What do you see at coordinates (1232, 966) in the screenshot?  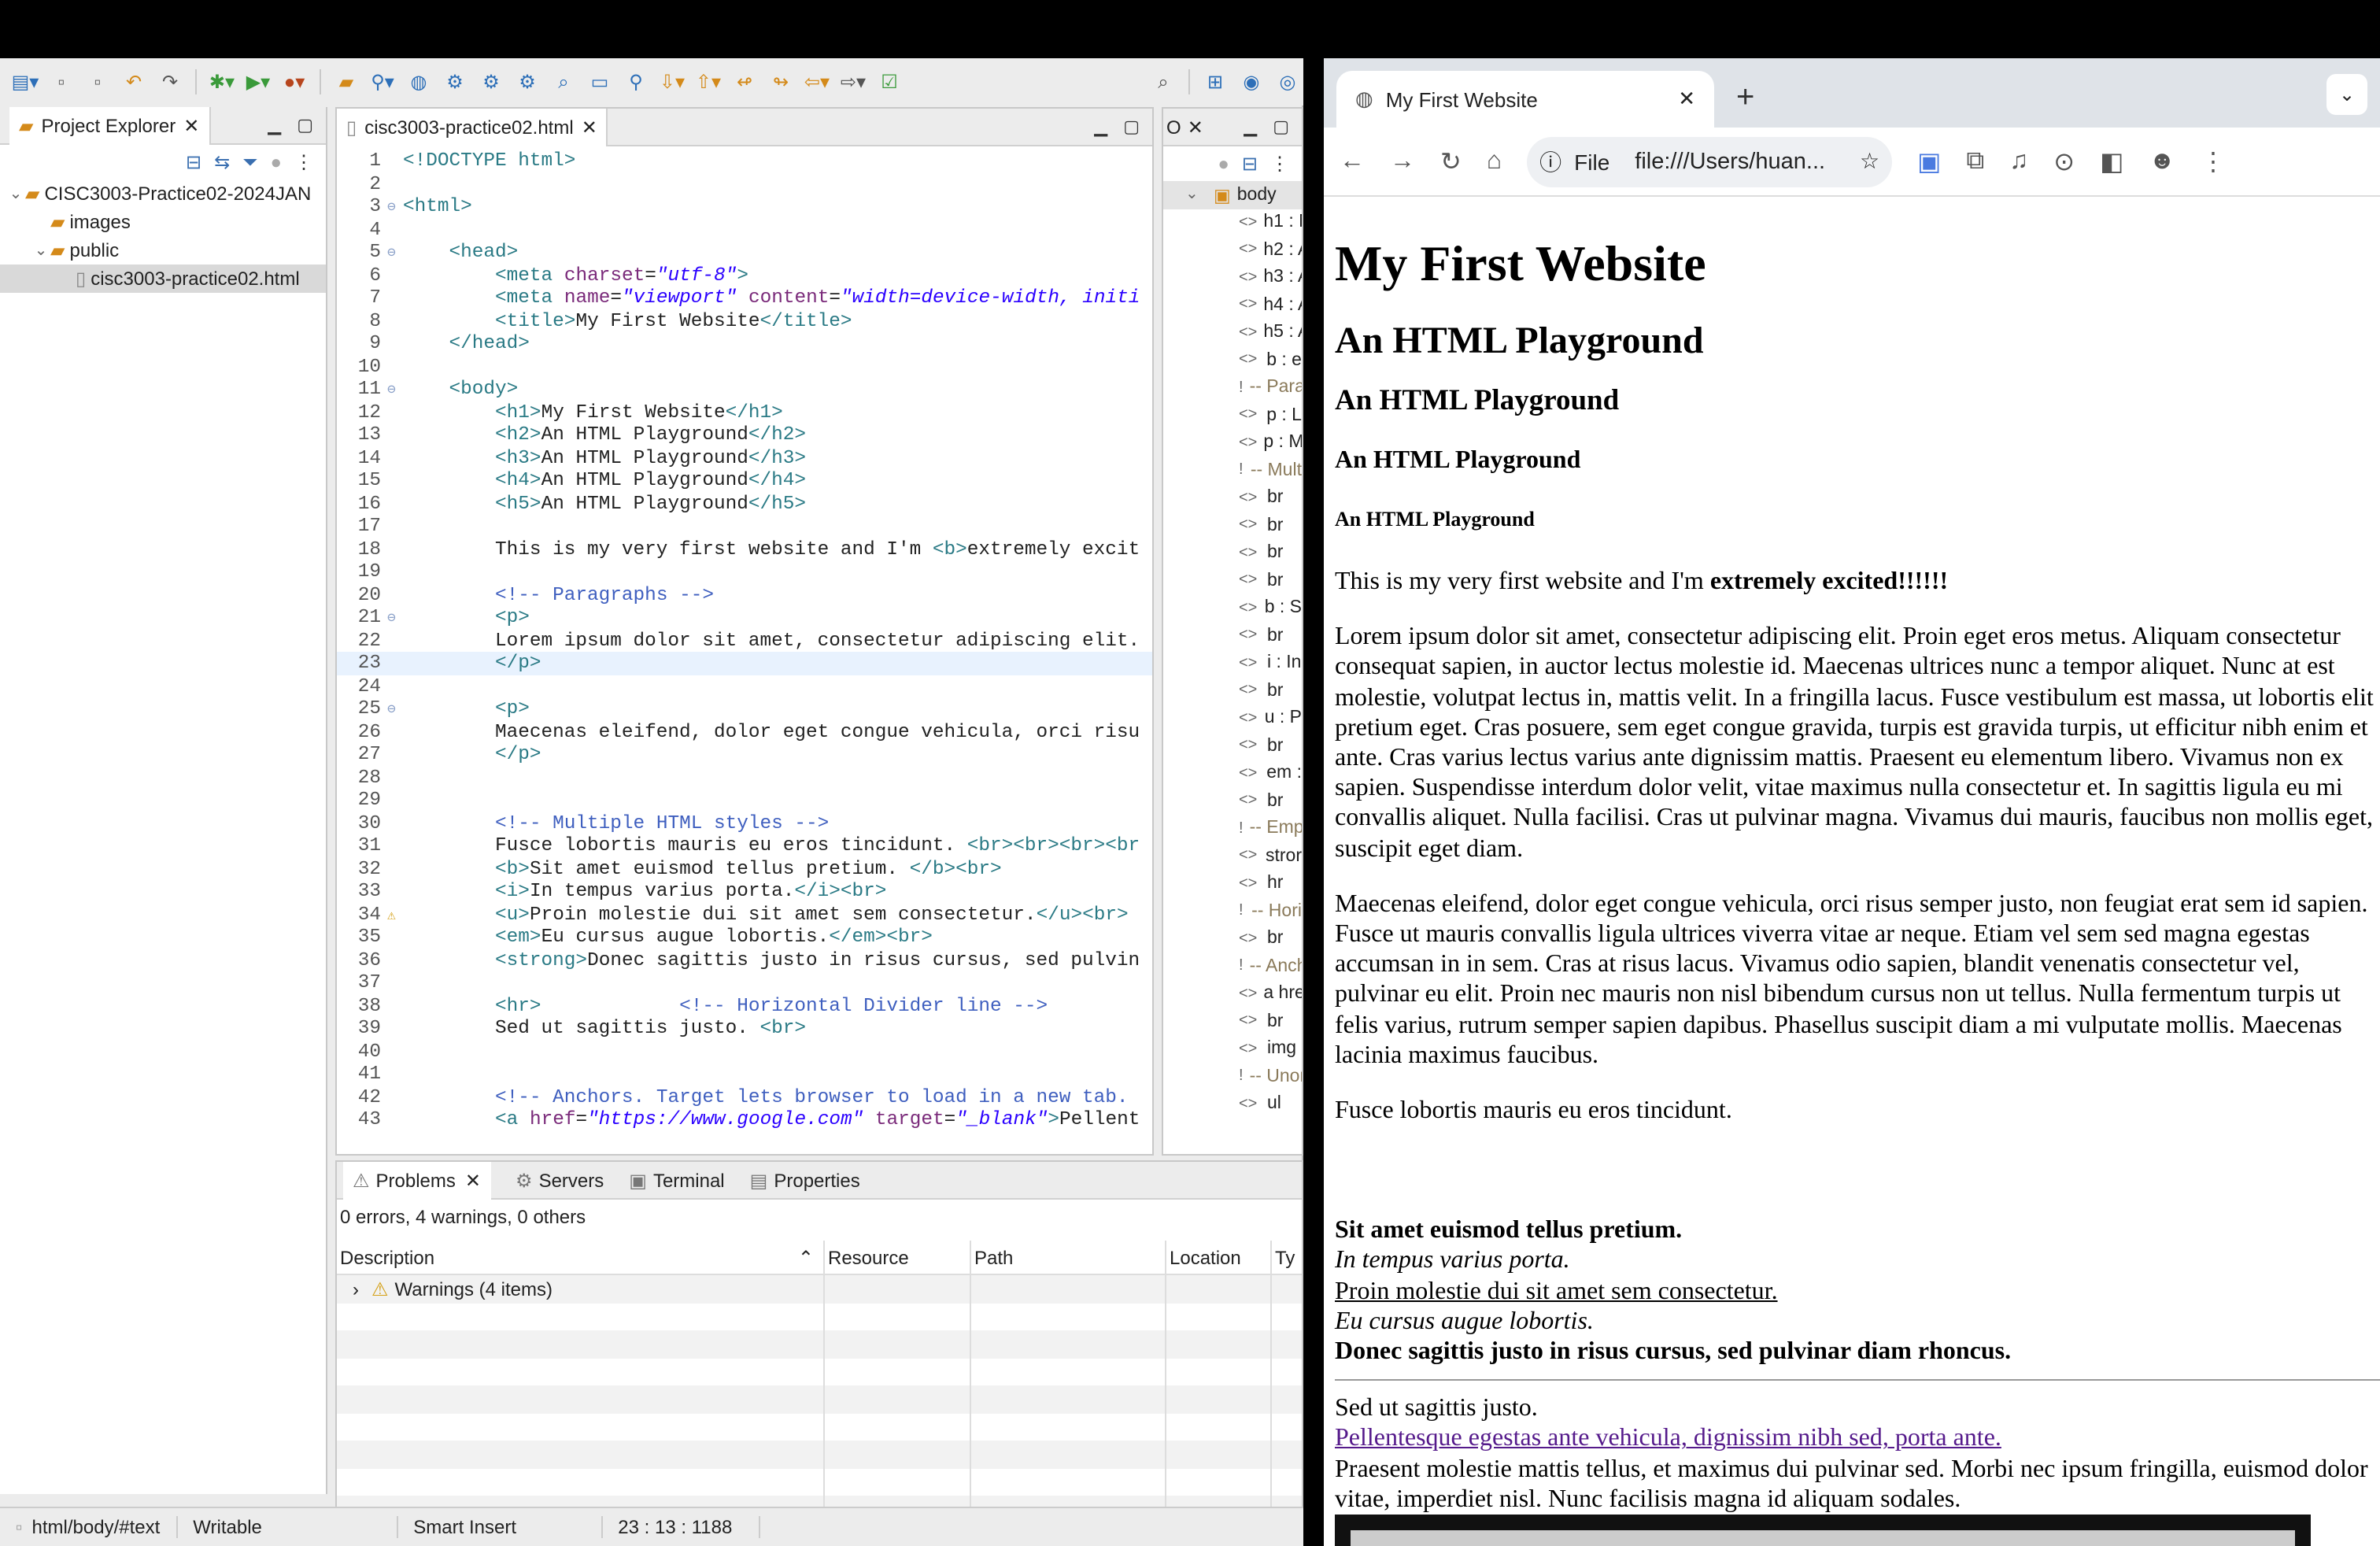 I see `outline-item: ! -- Anch` at bounding box center [1232, 966].